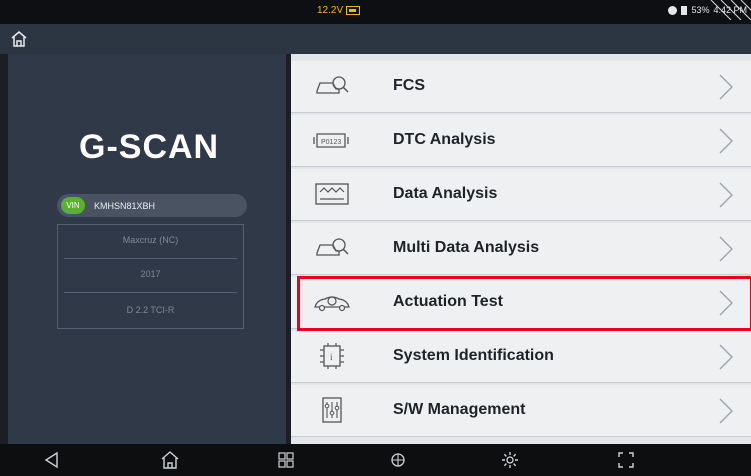 This screenshot has width=751, height=476. What do you see at coordinates (473, 355) in the screenshot?
I see `menu-label: System Identification` at bounding box center [473, 355].